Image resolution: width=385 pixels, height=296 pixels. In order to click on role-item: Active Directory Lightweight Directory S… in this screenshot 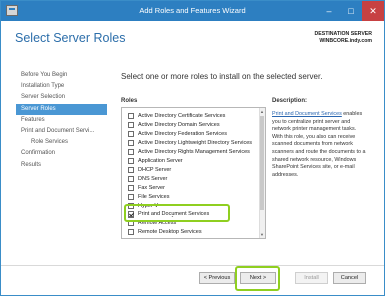, I will do `click(190, 143)`.